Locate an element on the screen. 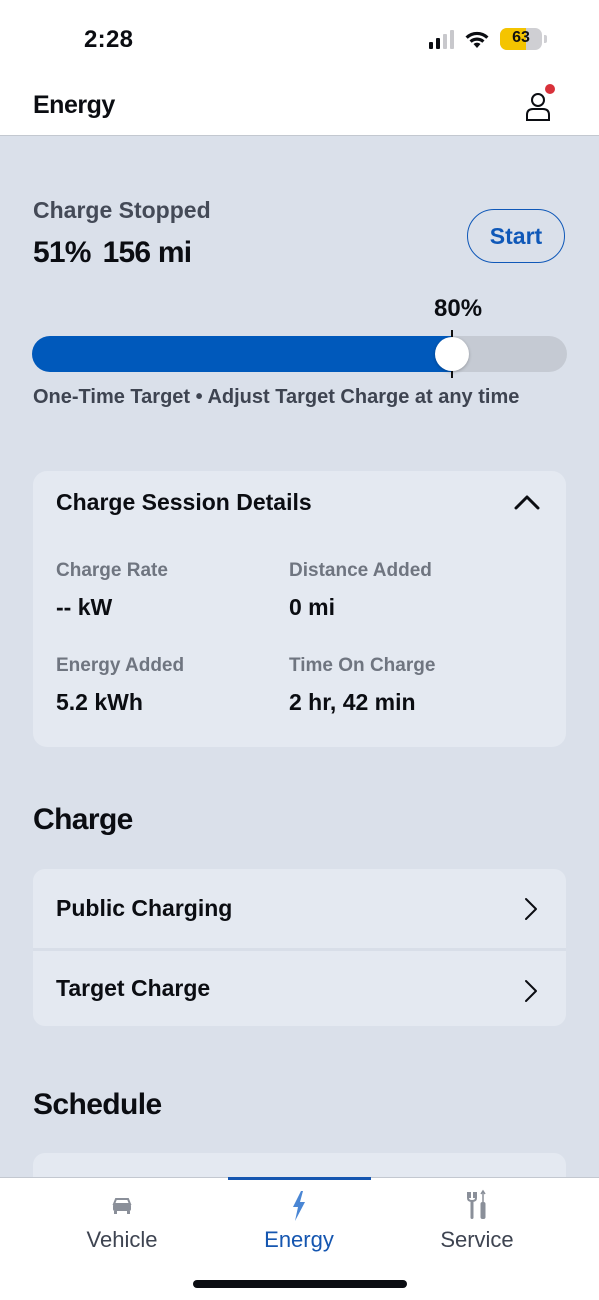 This screenshot has height=1300, width=599. estimated-range: 156 mi is located at coordinates (147, 252).